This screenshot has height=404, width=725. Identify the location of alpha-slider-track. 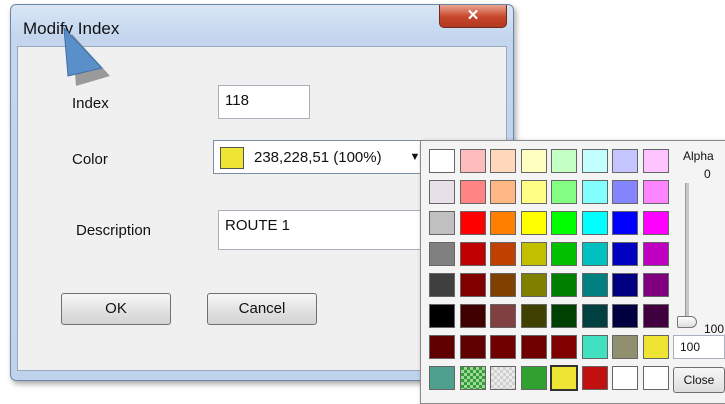
(687, 253).